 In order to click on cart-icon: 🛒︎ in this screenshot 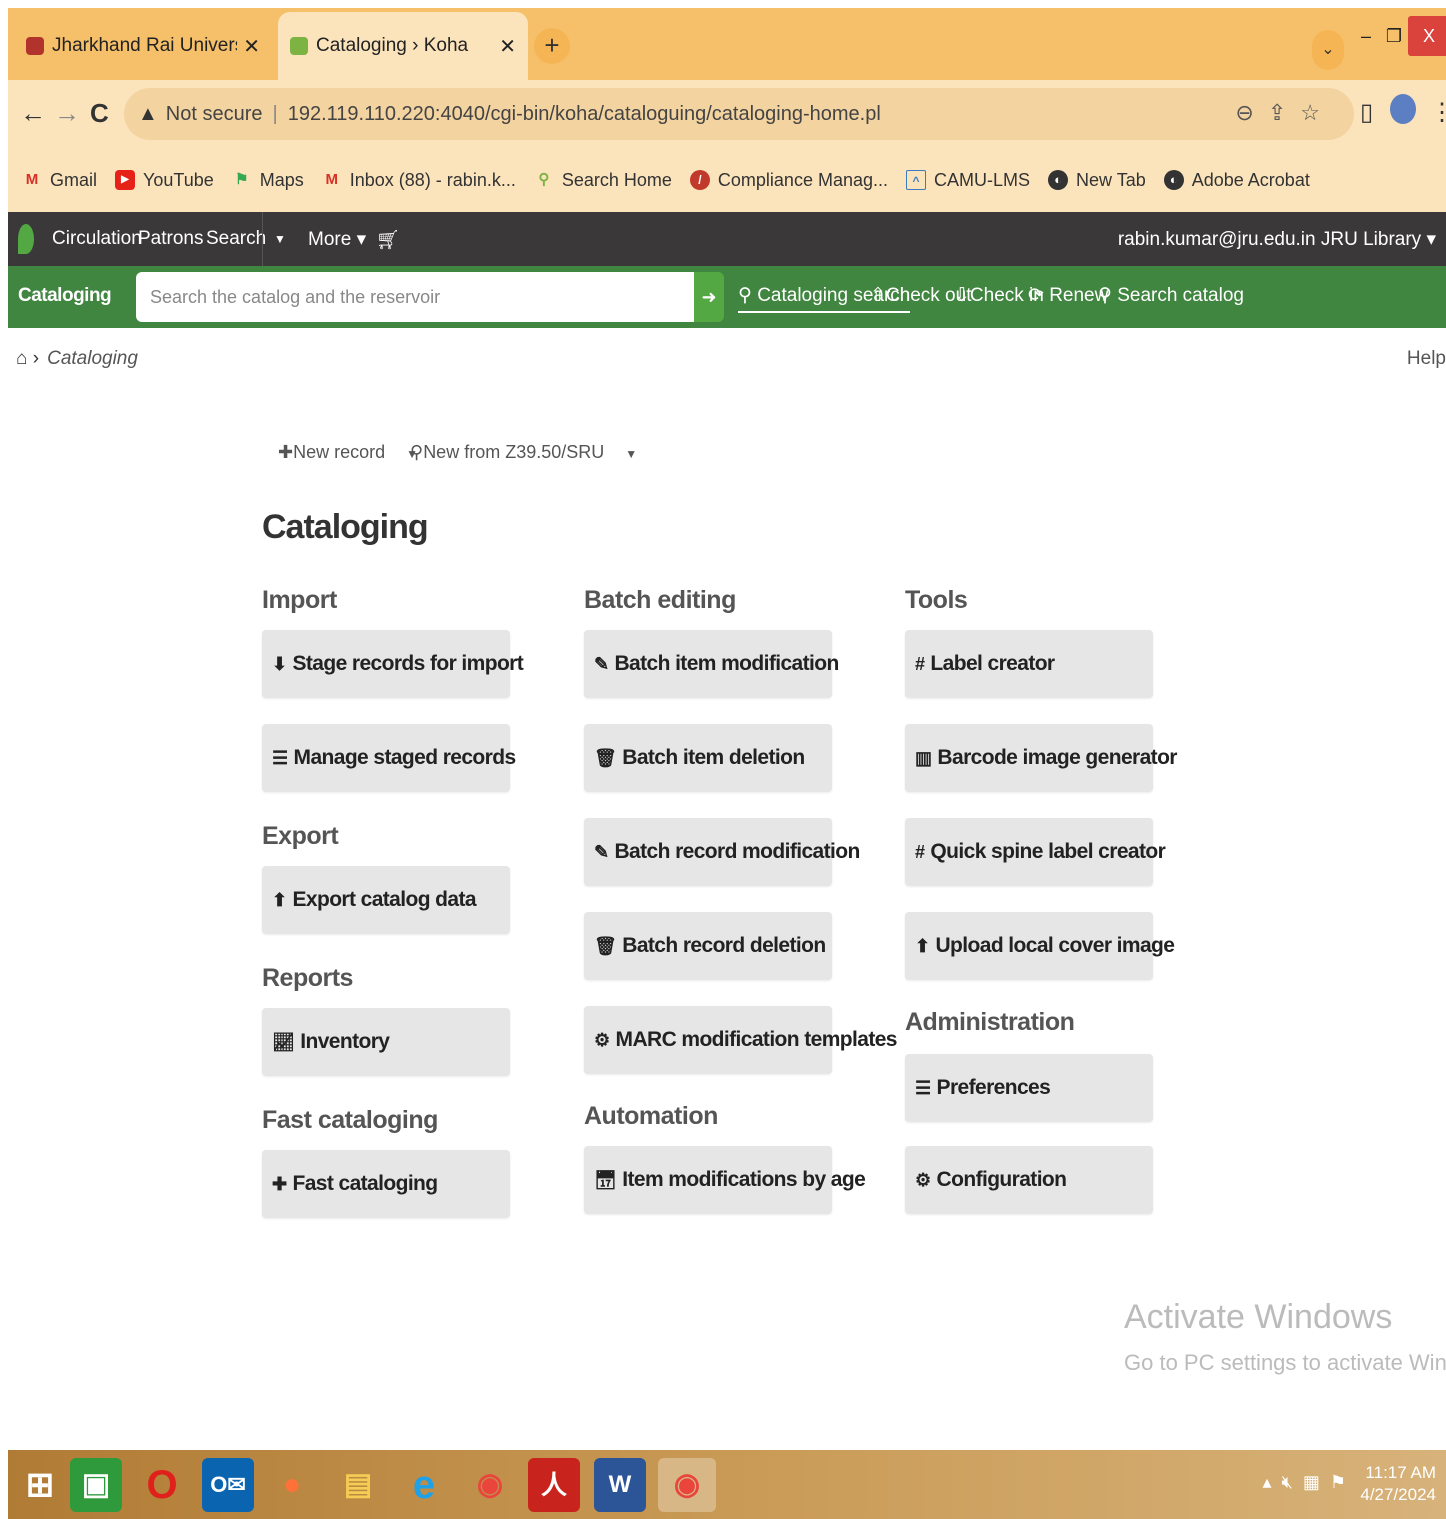, I will do `click(388, 240)`.